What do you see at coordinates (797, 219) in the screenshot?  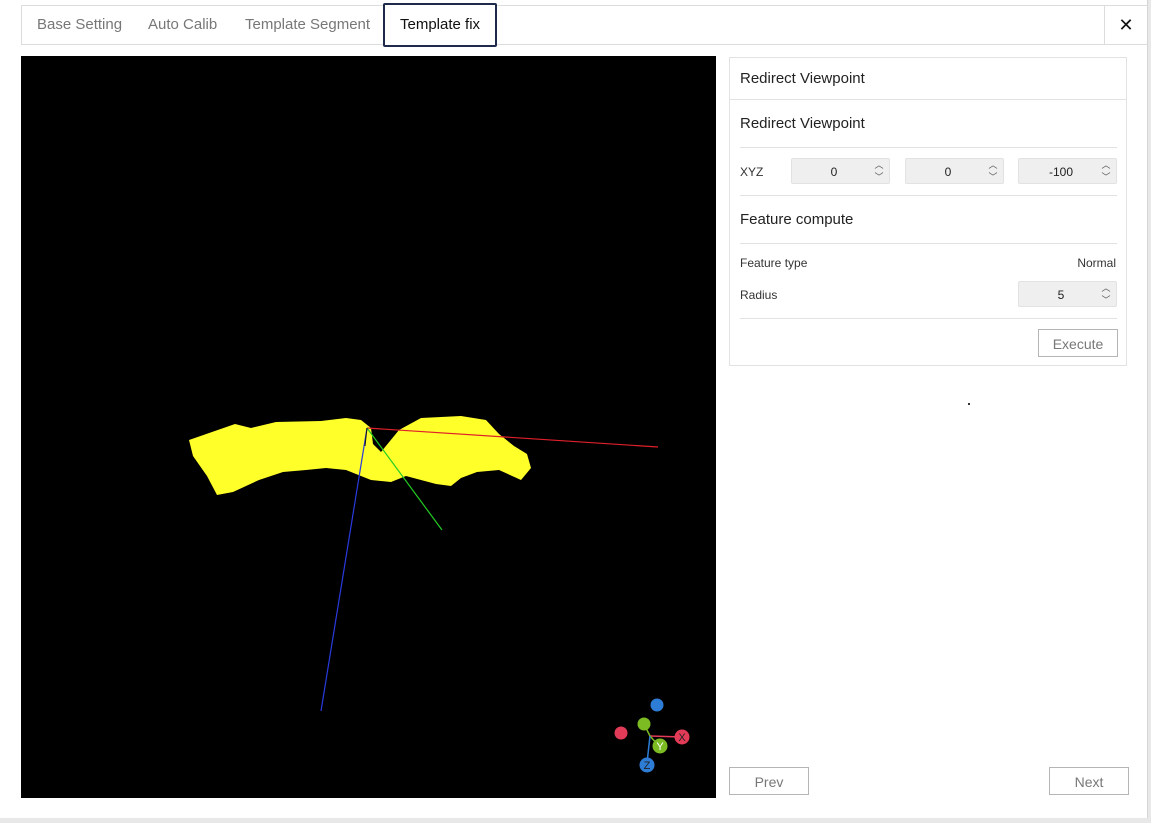 I see `feature-compute-title: Feature compute` at bounding box center [797, 219].